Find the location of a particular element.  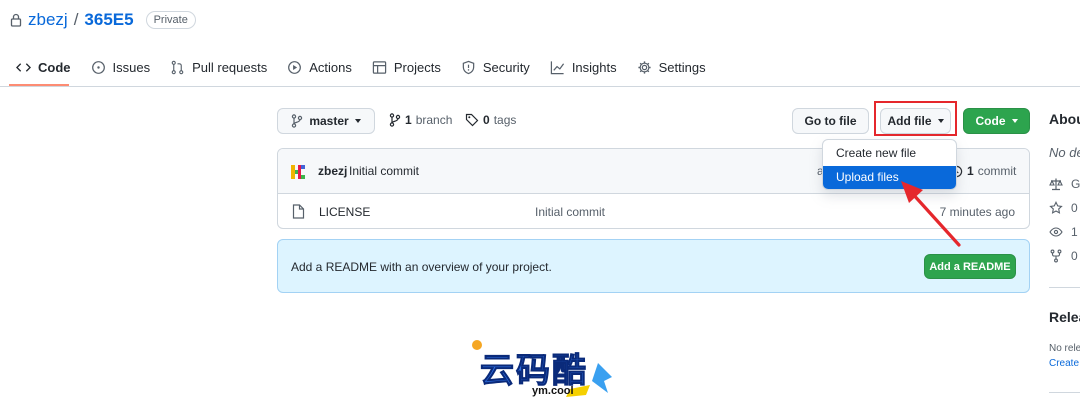

tag-icon is located at coordinates (472, 120).